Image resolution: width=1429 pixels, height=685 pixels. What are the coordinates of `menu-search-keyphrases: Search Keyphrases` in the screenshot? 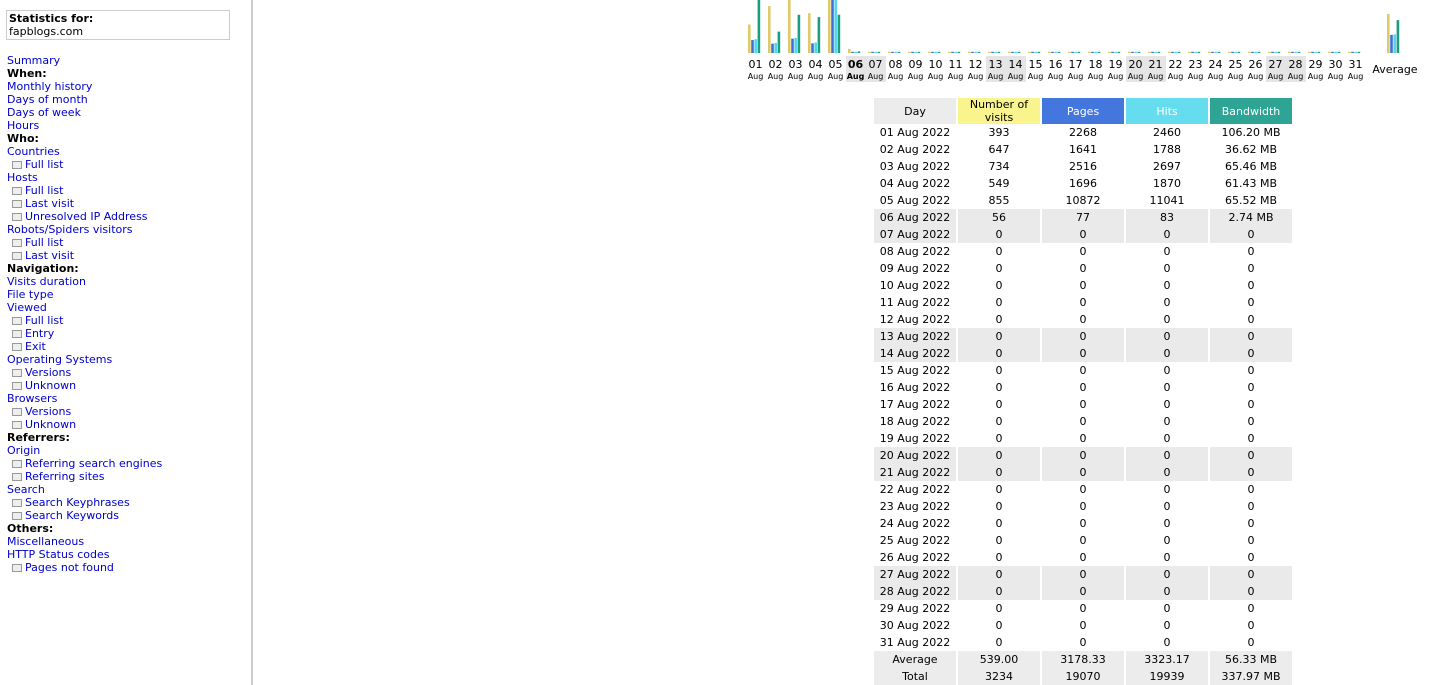 It's located at (127, 502).